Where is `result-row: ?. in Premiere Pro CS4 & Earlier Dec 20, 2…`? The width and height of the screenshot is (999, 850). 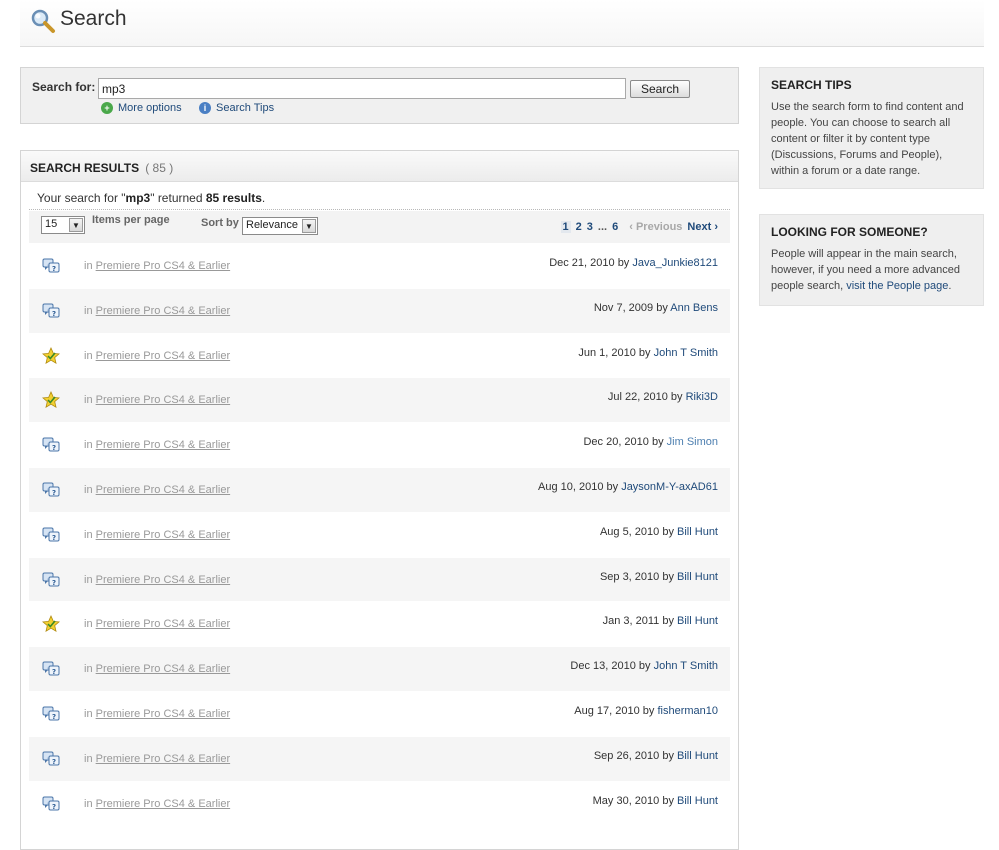 result-row: ?. in Premiere Pro CS4 & Earlier Dec 20, 2… is located at coordinates (379, 444).